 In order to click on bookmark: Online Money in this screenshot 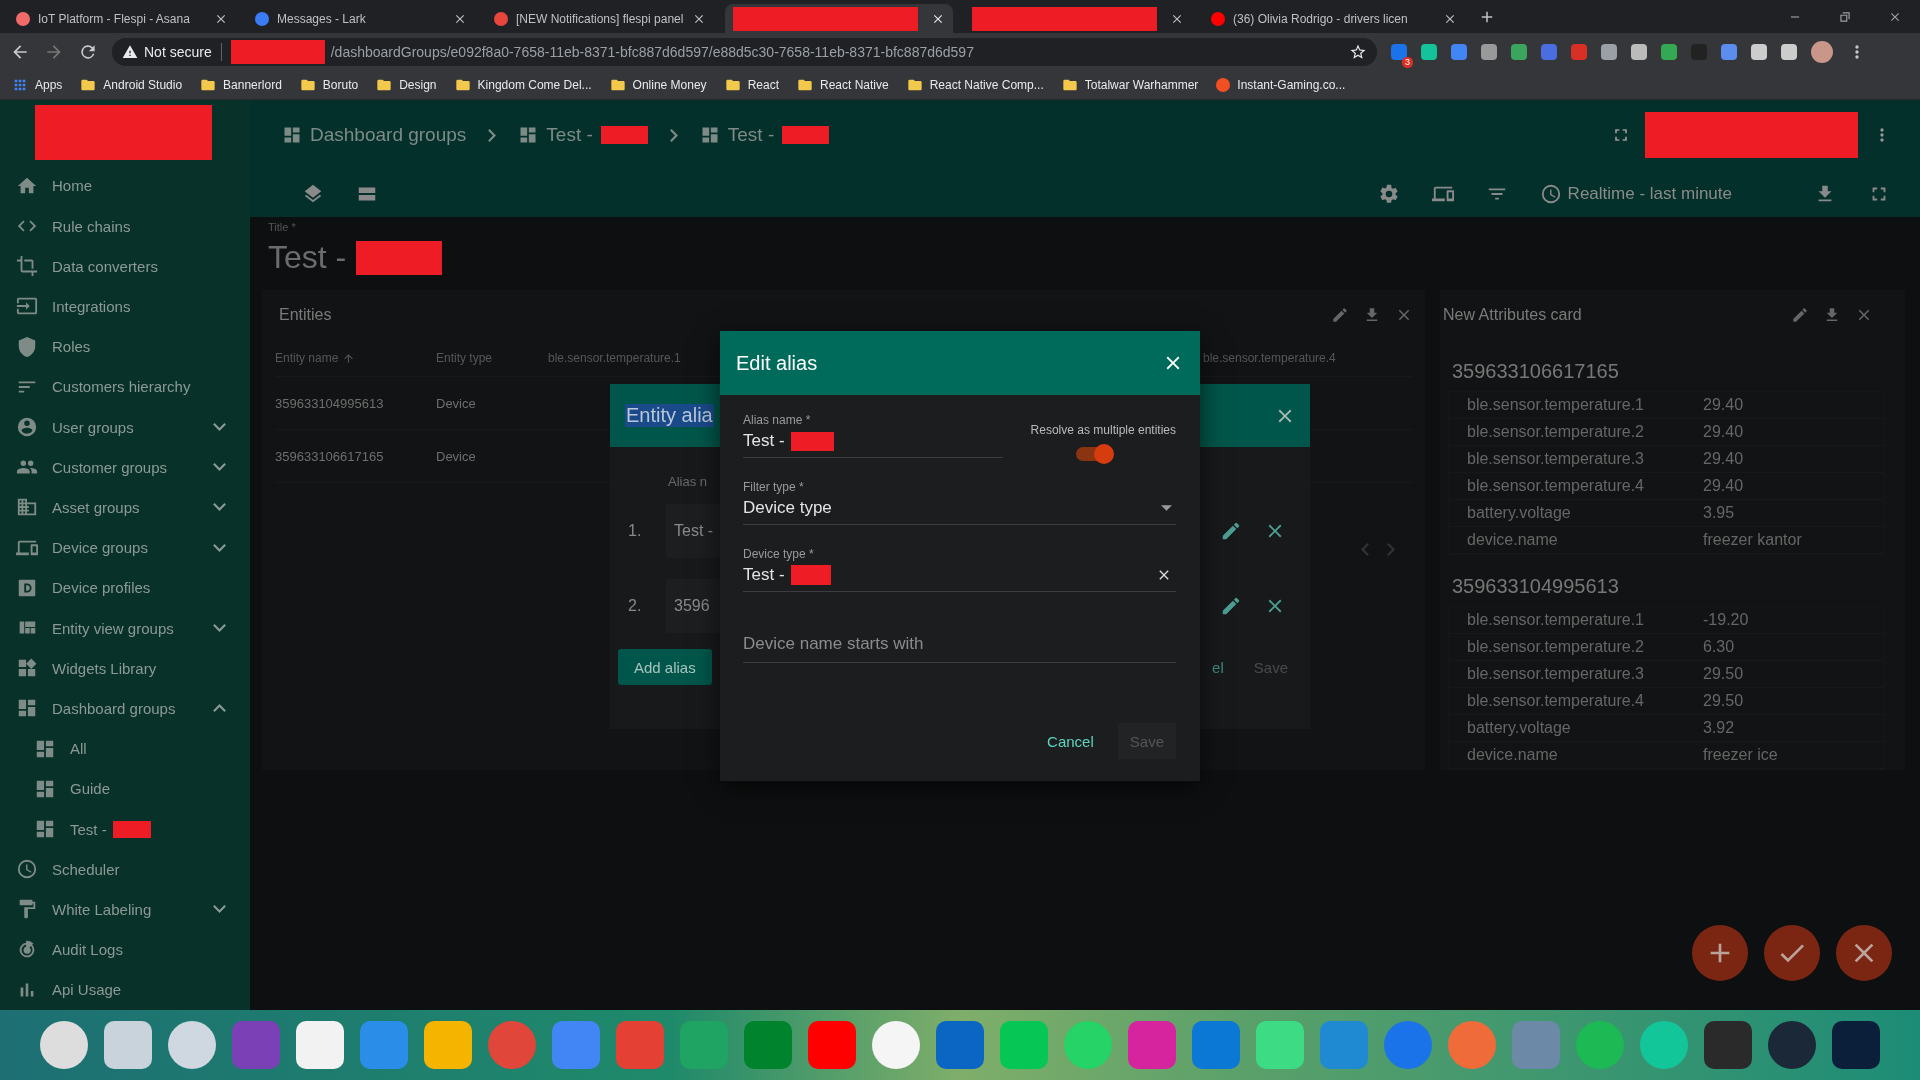, I will do `click(658, 84)`.